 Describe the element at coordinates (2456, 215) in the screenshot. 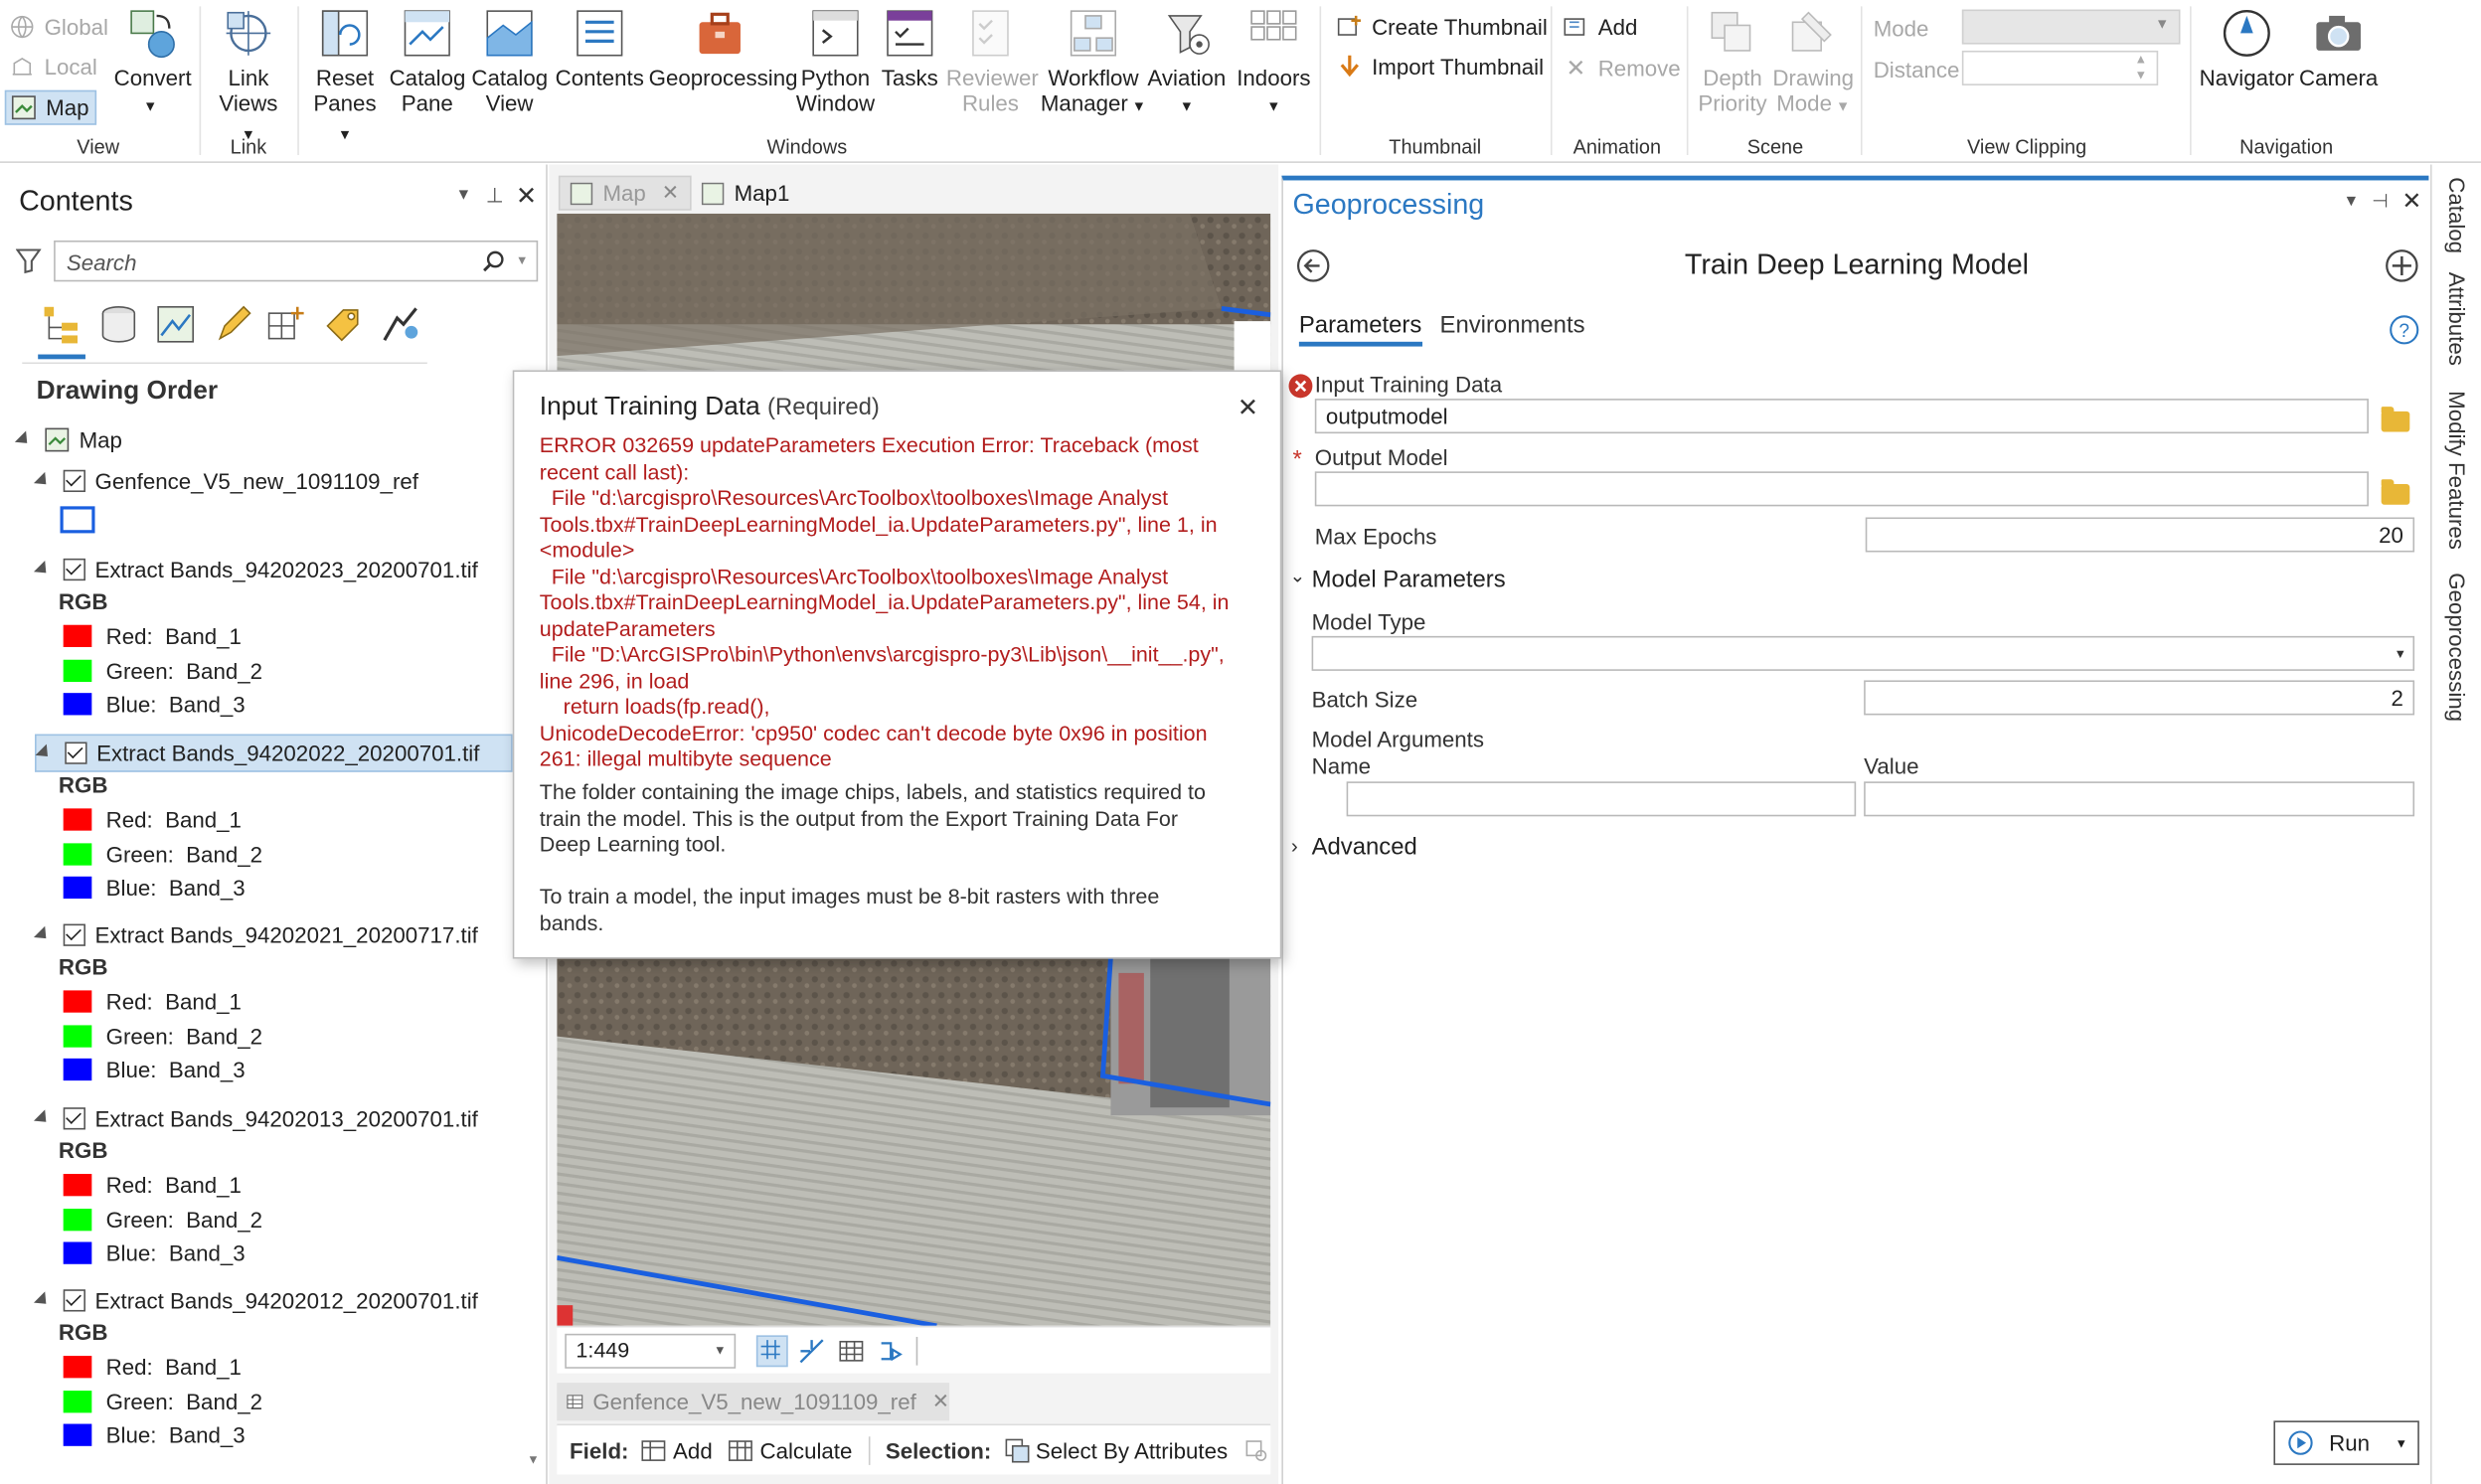

I see `side-tab-catalog: Catalog` at that location.